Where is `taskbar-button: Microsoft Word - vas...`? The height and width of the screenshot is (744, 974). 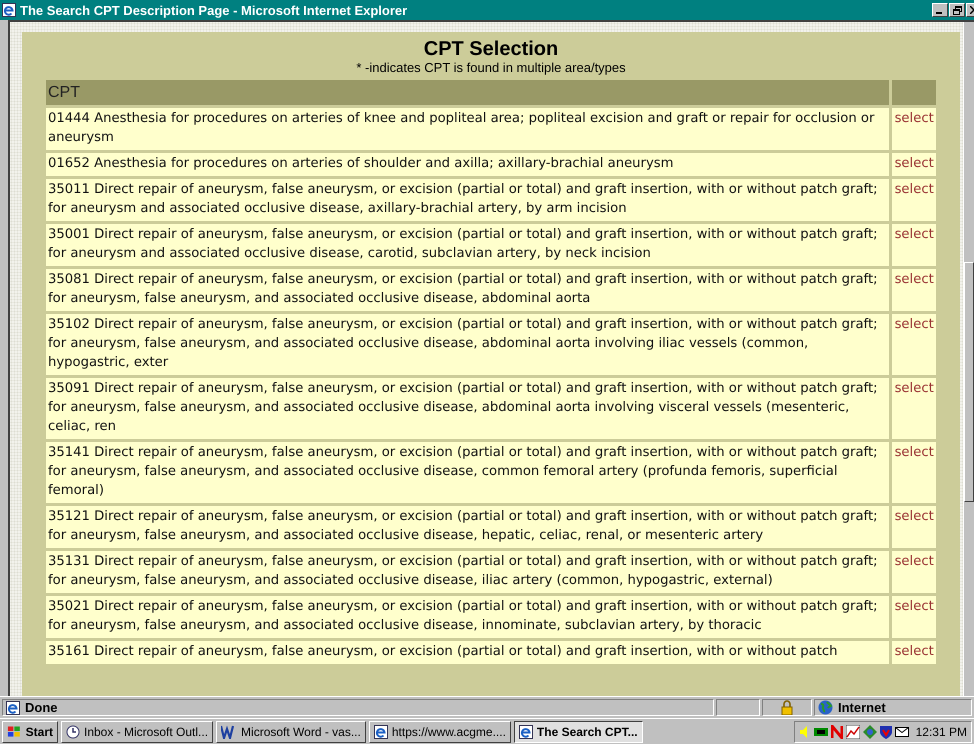
taskbar-button: Microsoft Word - vas... is located at coordinates (291, 731).